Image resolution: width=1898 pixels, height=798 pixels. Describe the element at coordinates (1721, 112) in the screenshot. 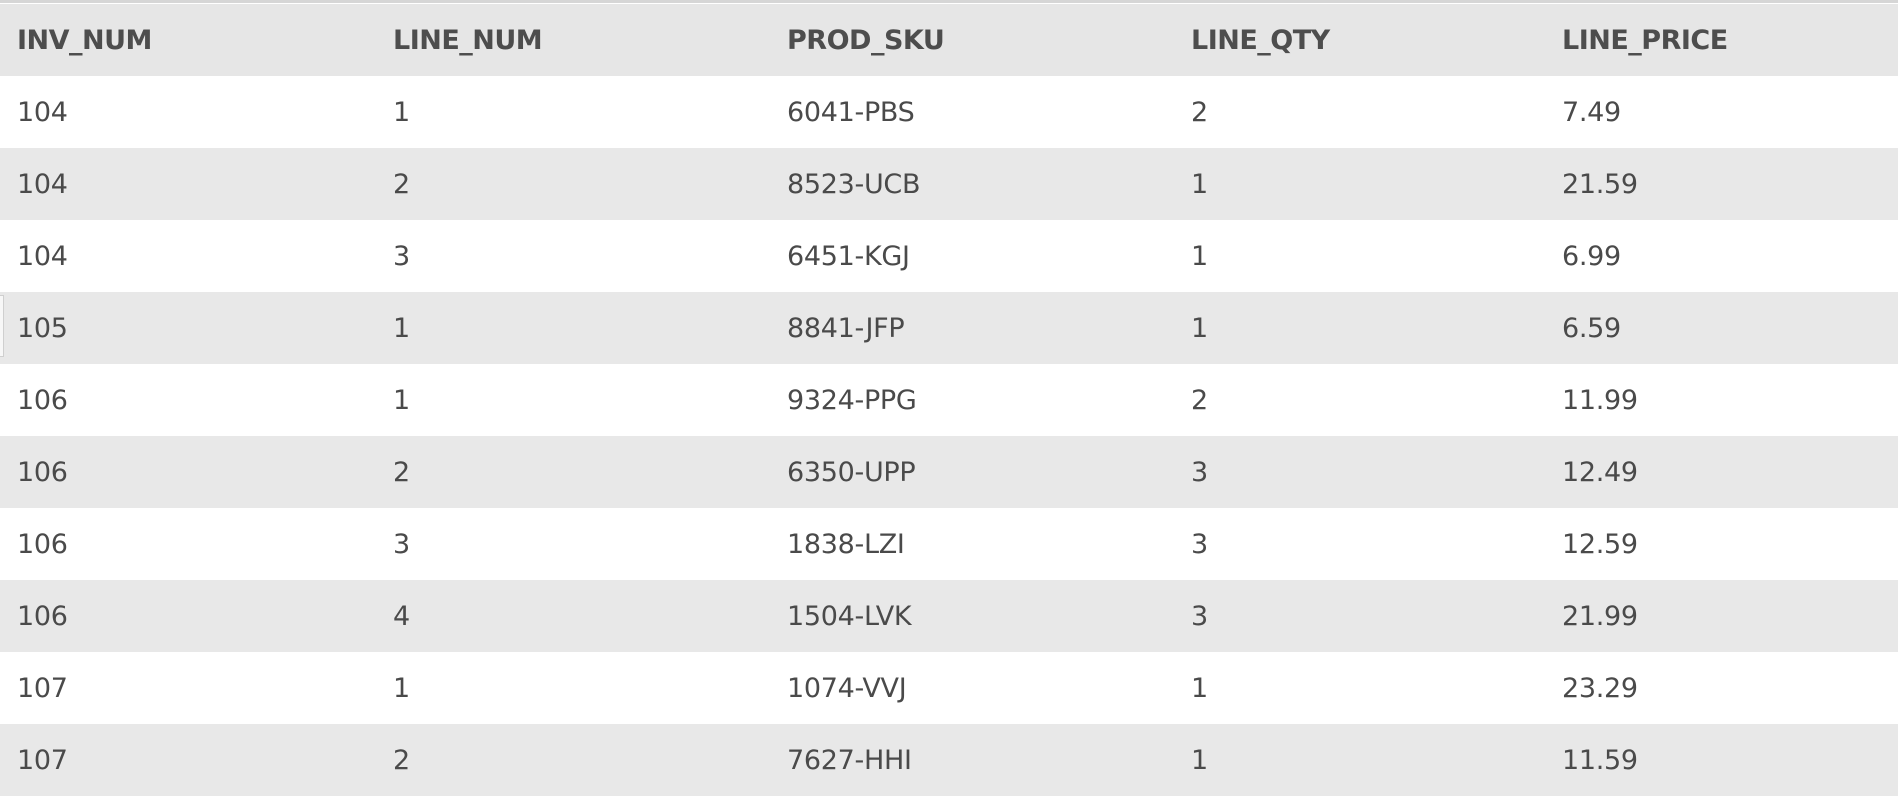

I see `cell-line-price: 7.49` at that location.